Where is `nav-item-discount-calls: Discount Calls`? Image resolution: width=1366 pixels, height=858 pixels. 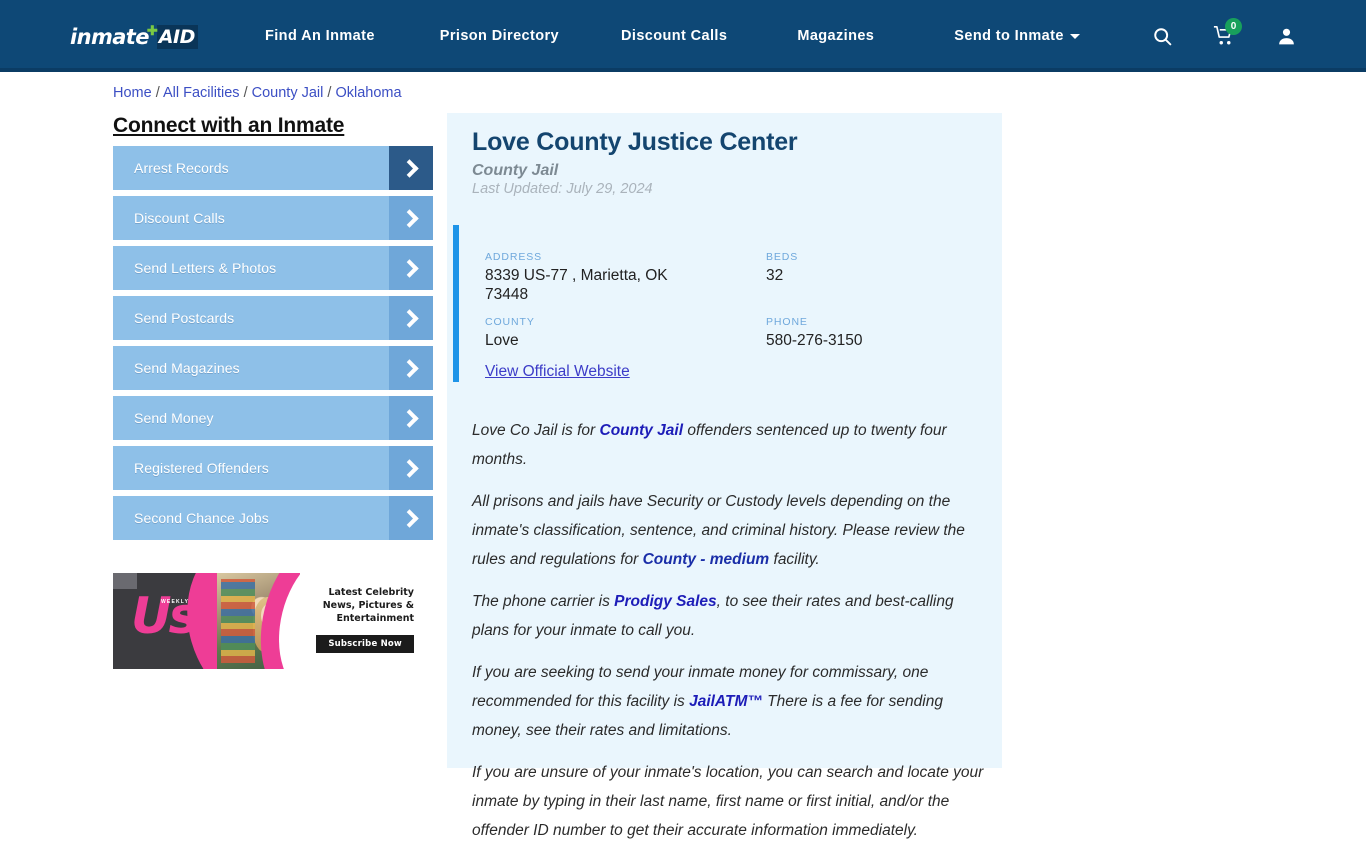 nav-item-discount-calls: Discount Calls is located at coordinates (674, 36).